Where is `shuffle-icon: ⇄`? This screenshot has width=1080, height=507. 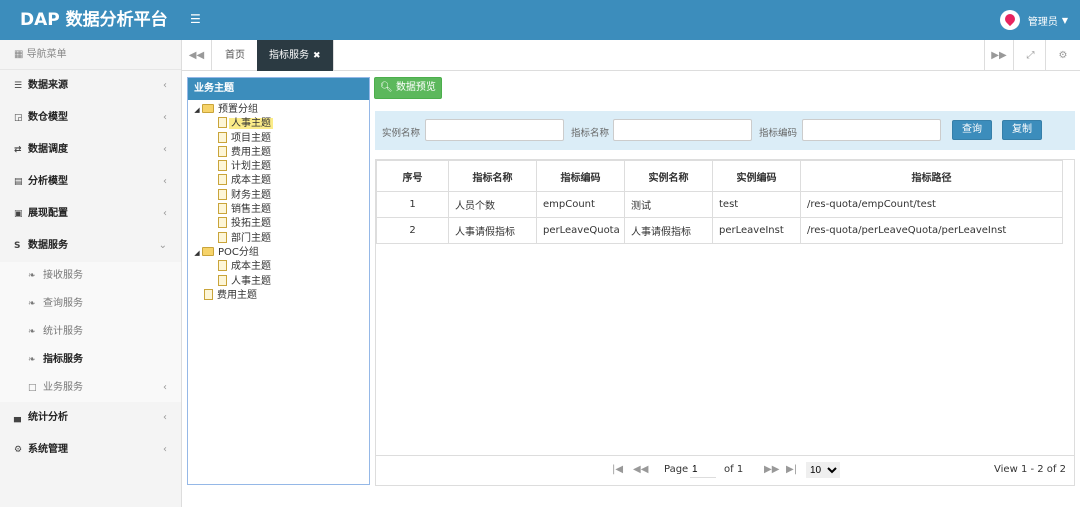 shuffle-icon: ⇄ is located at coordinates (18, 150).